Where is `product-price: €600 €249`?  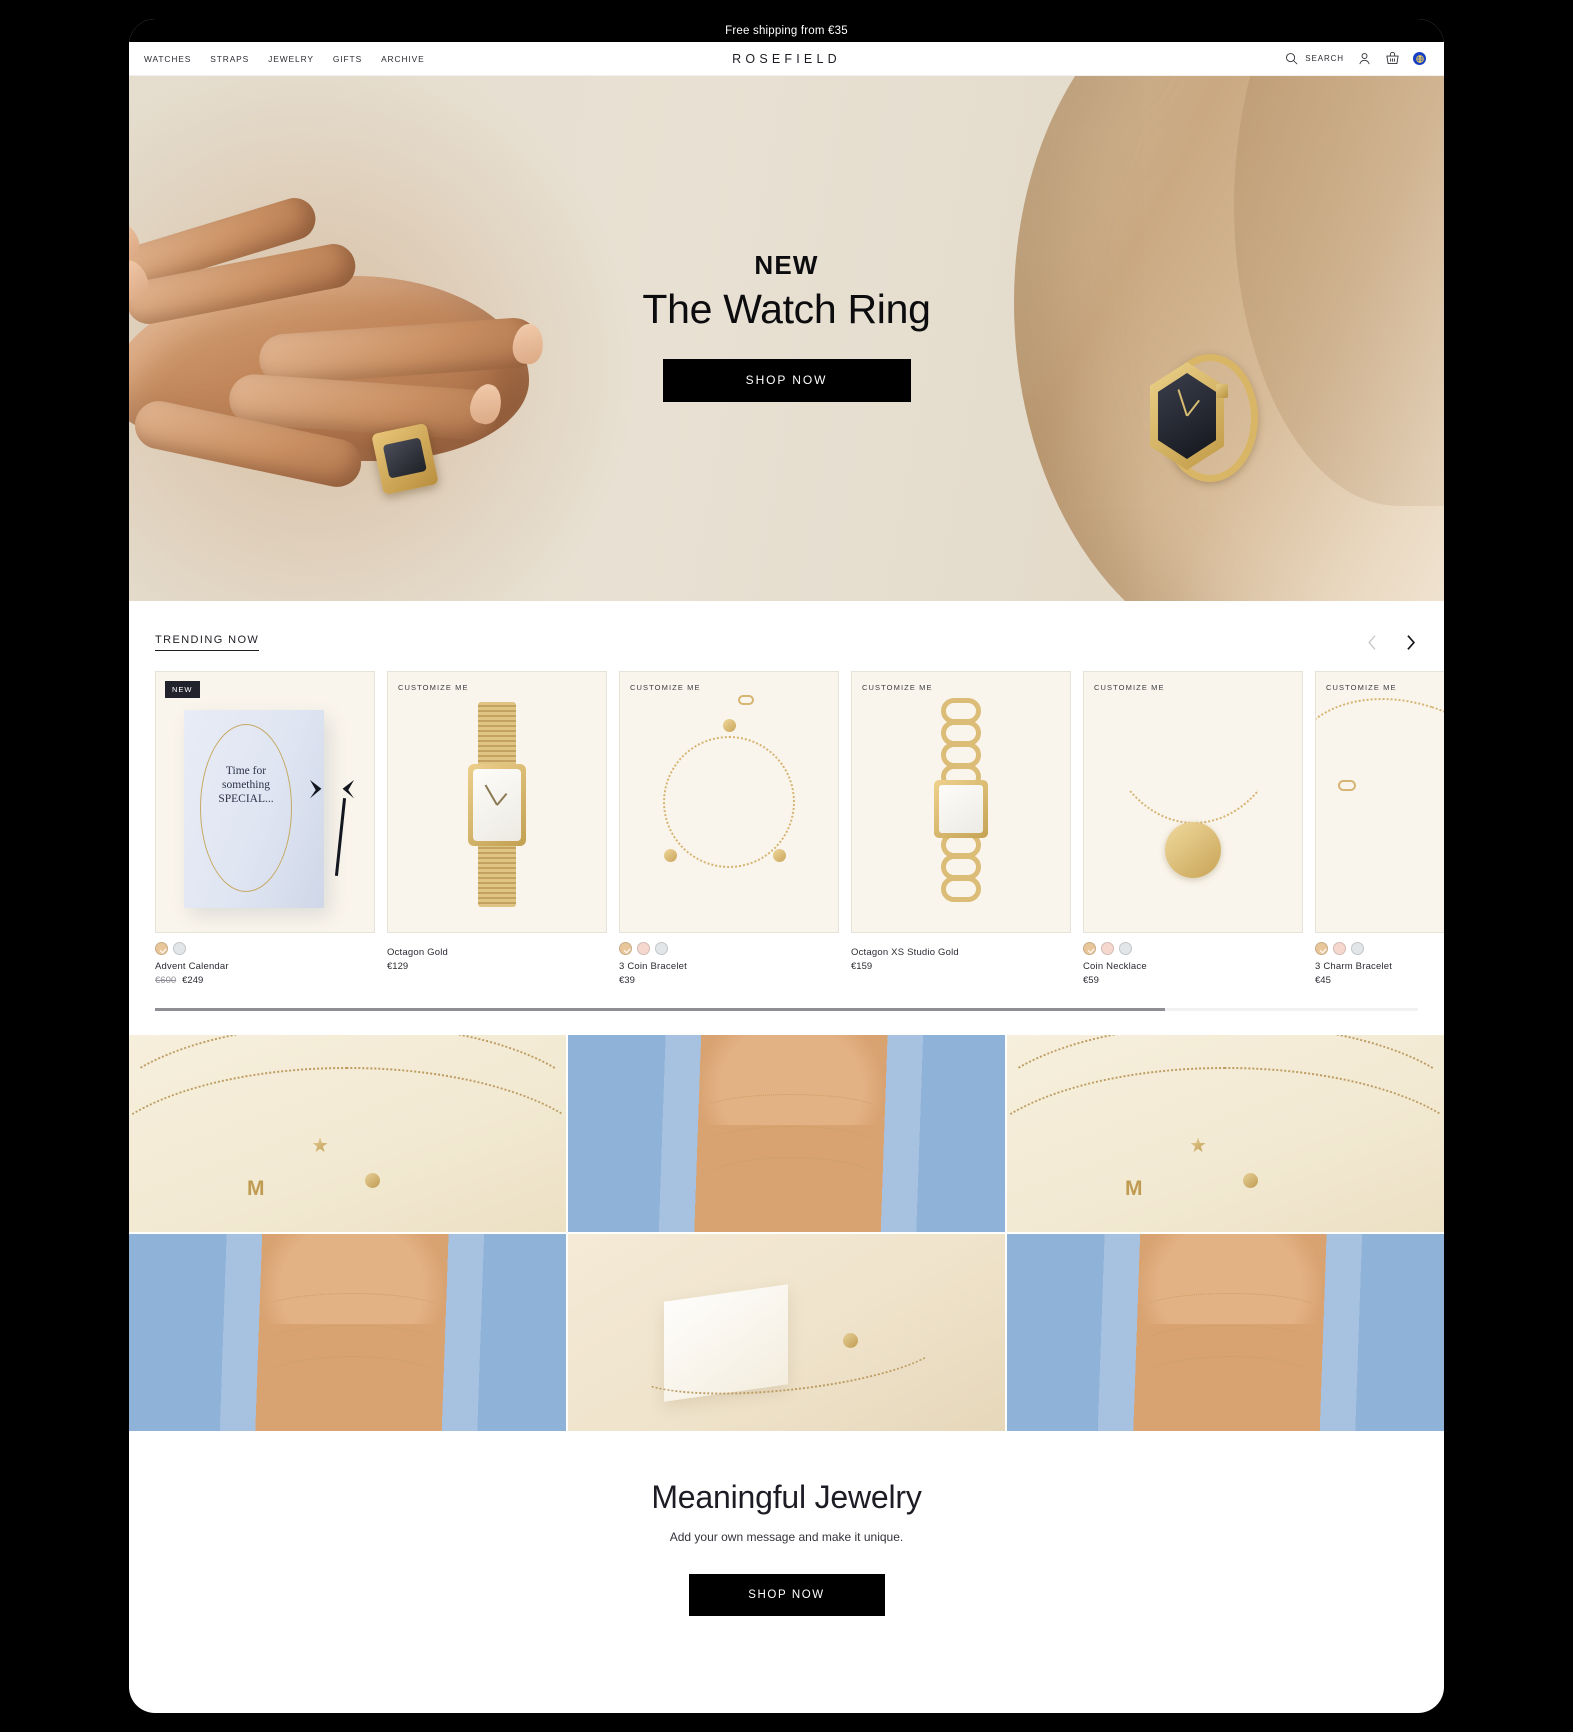 product-price: €600 €249 is located at coordinates (265, 980).